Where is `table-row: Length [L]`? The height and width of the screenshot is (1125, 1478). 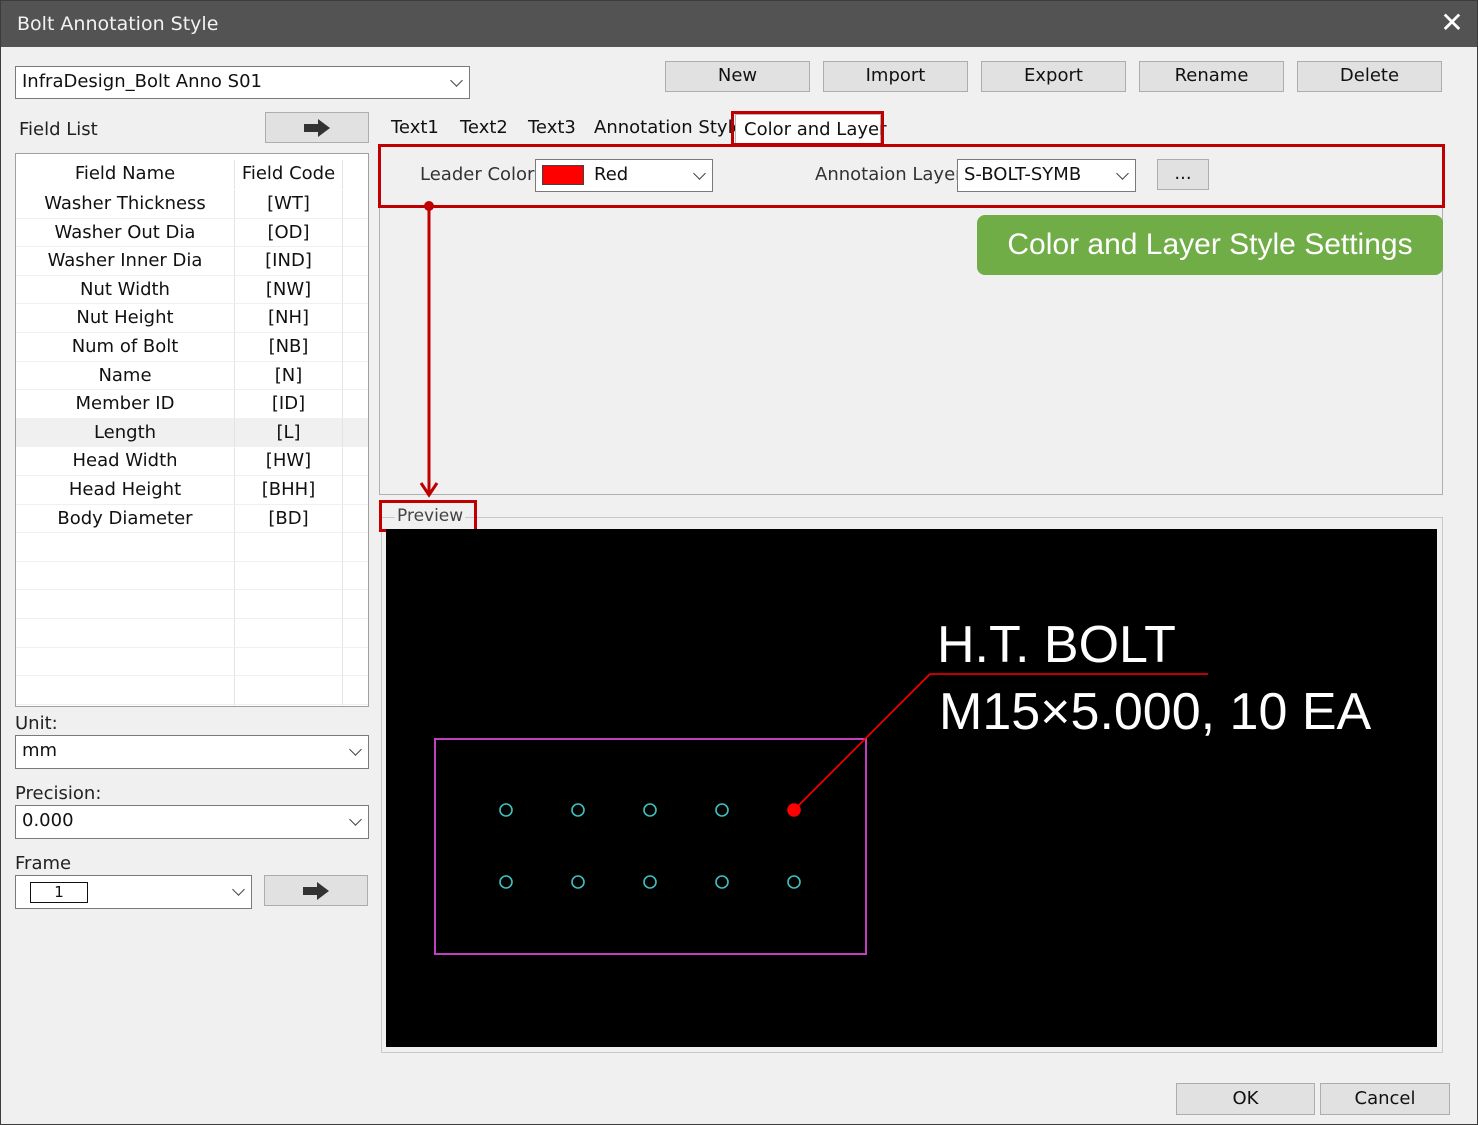
table-row: Length [L] is located at coordinates (192, 433).